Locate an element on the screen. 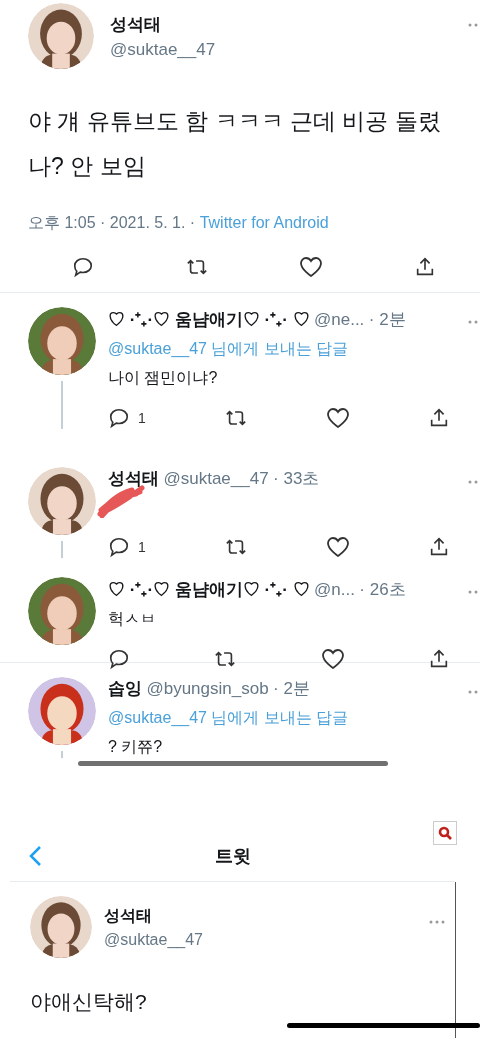 The image size is (480, 1043). source-link: Twitter for Android is located at coordinates (264, 222).